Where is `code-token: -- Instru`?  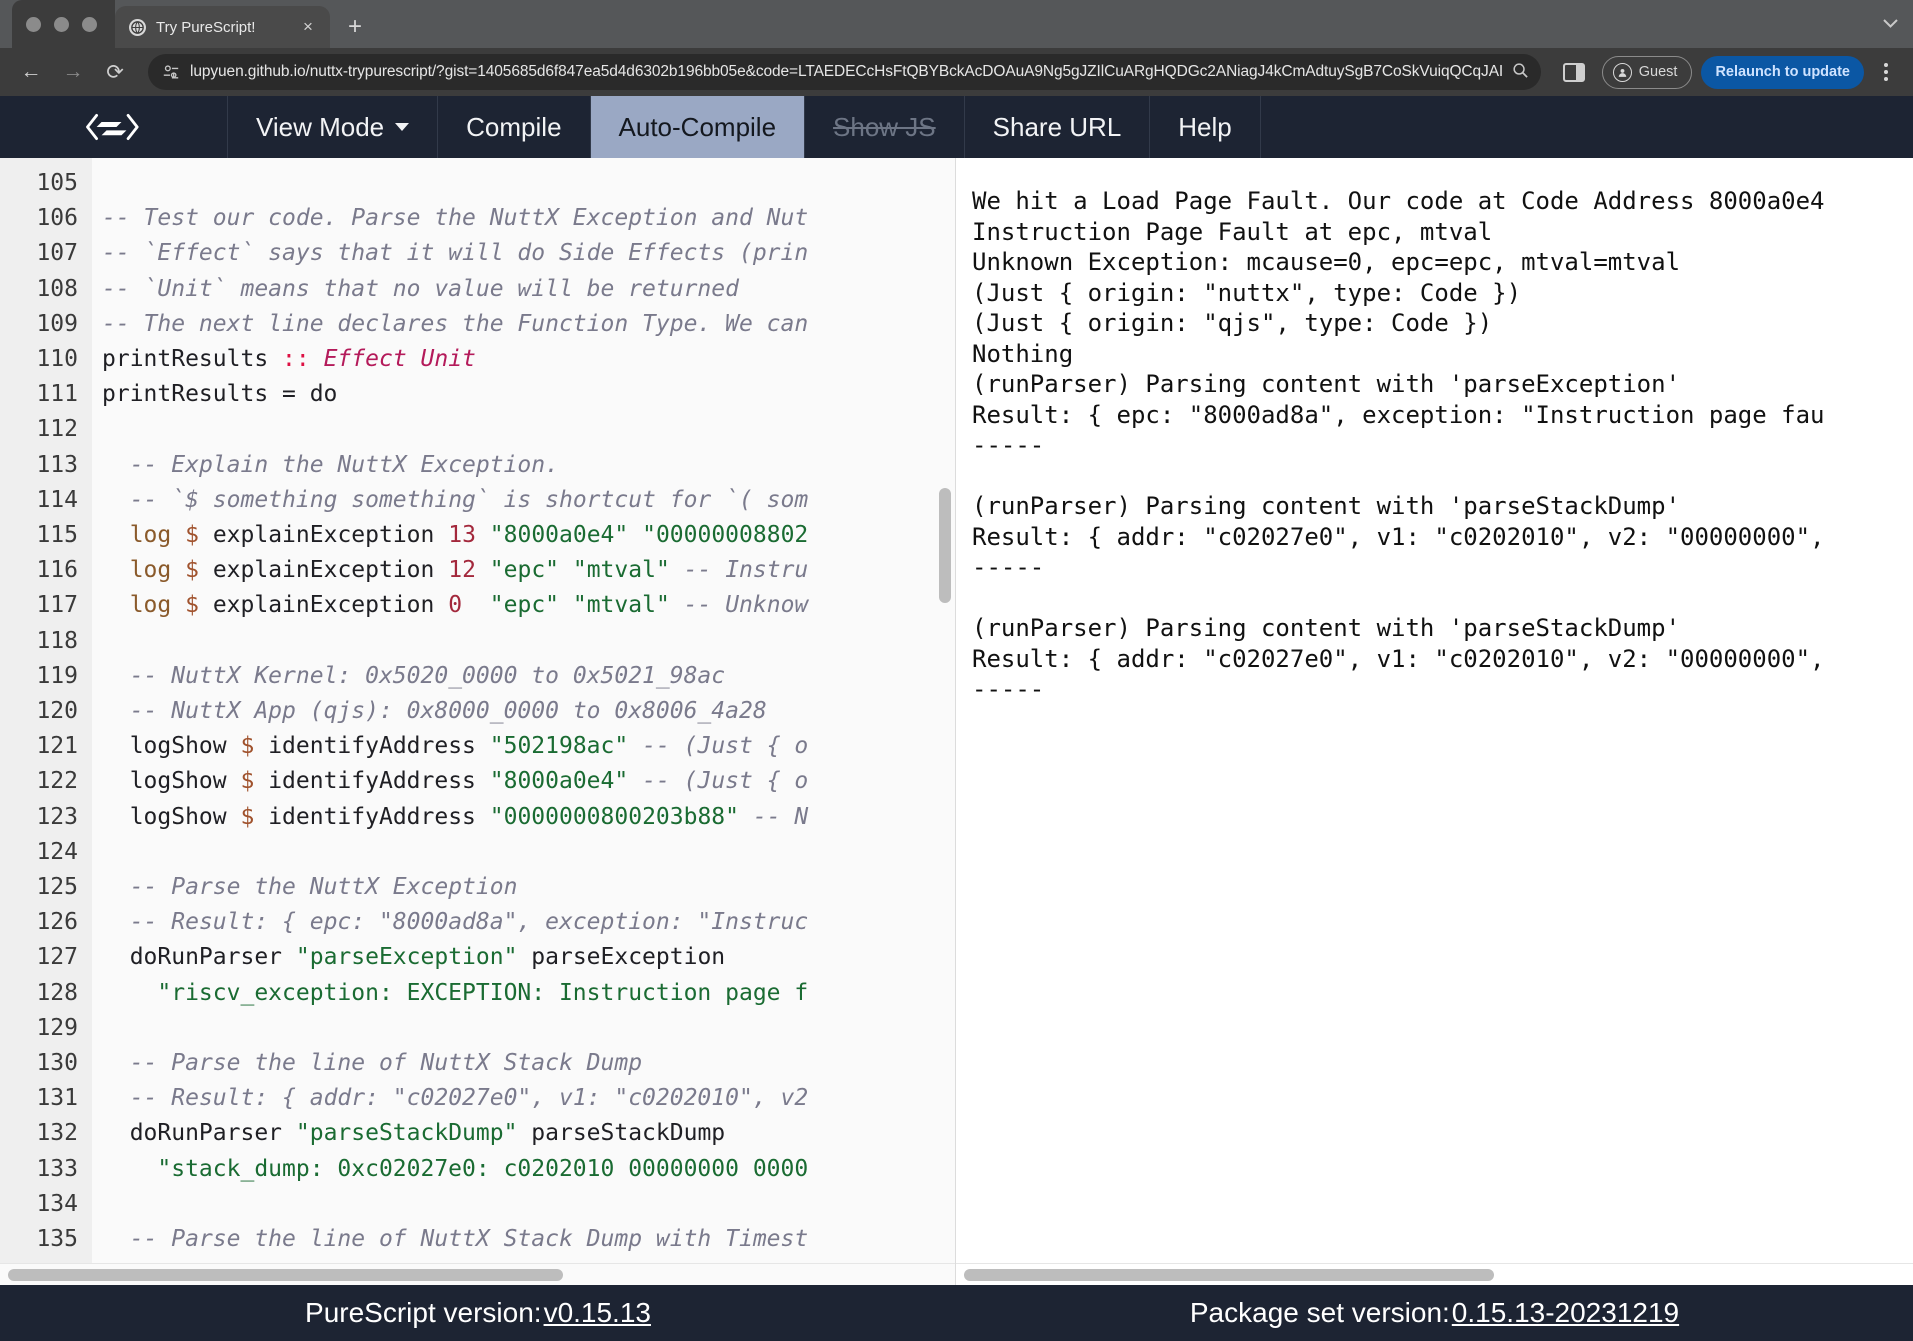 code-token: -- Instru is located at coordinates (746, 570).